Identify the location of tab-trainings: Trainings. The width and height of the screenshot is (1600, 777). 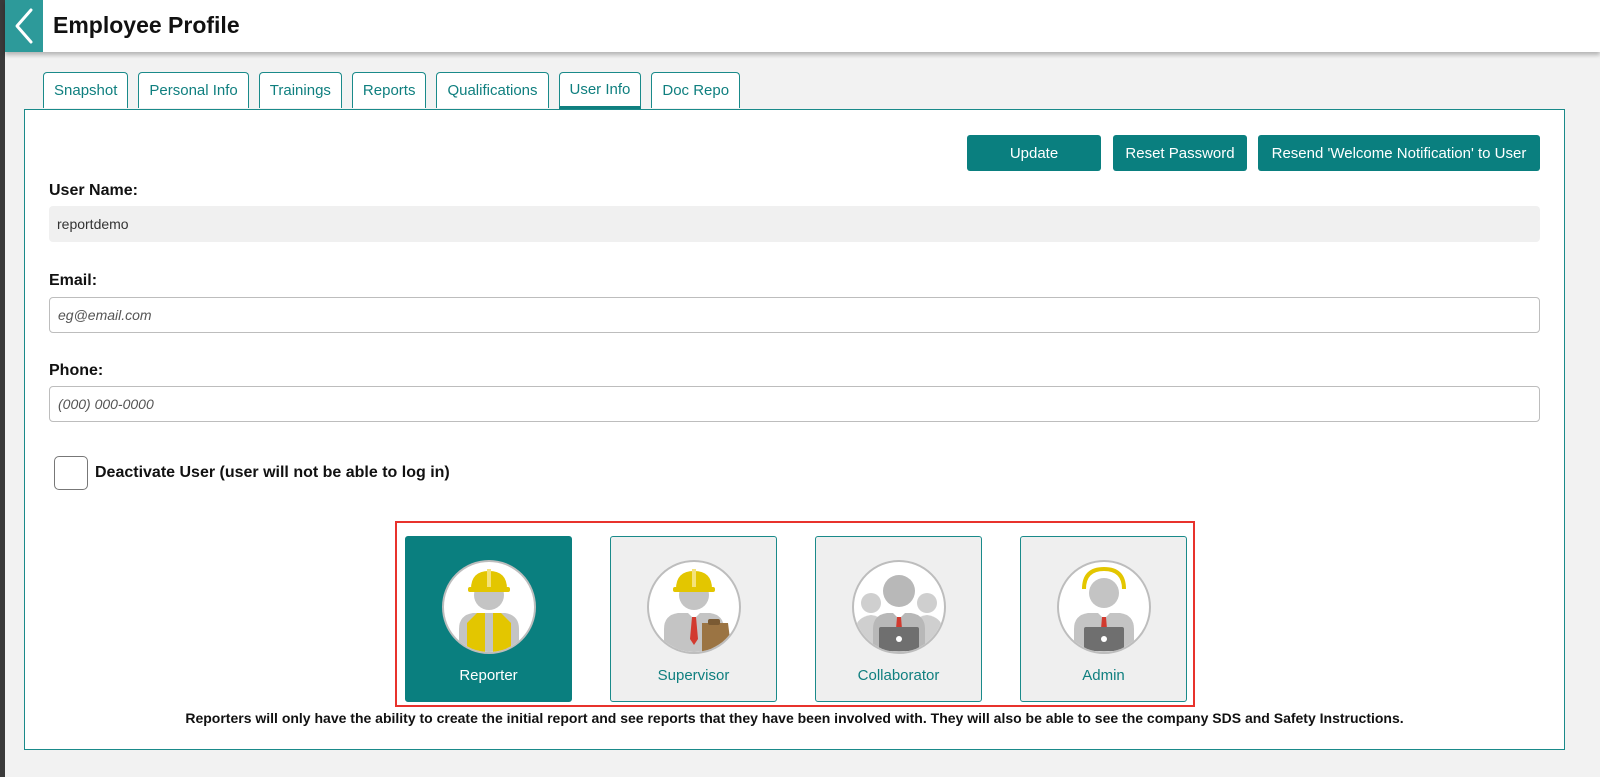
(300, 90).